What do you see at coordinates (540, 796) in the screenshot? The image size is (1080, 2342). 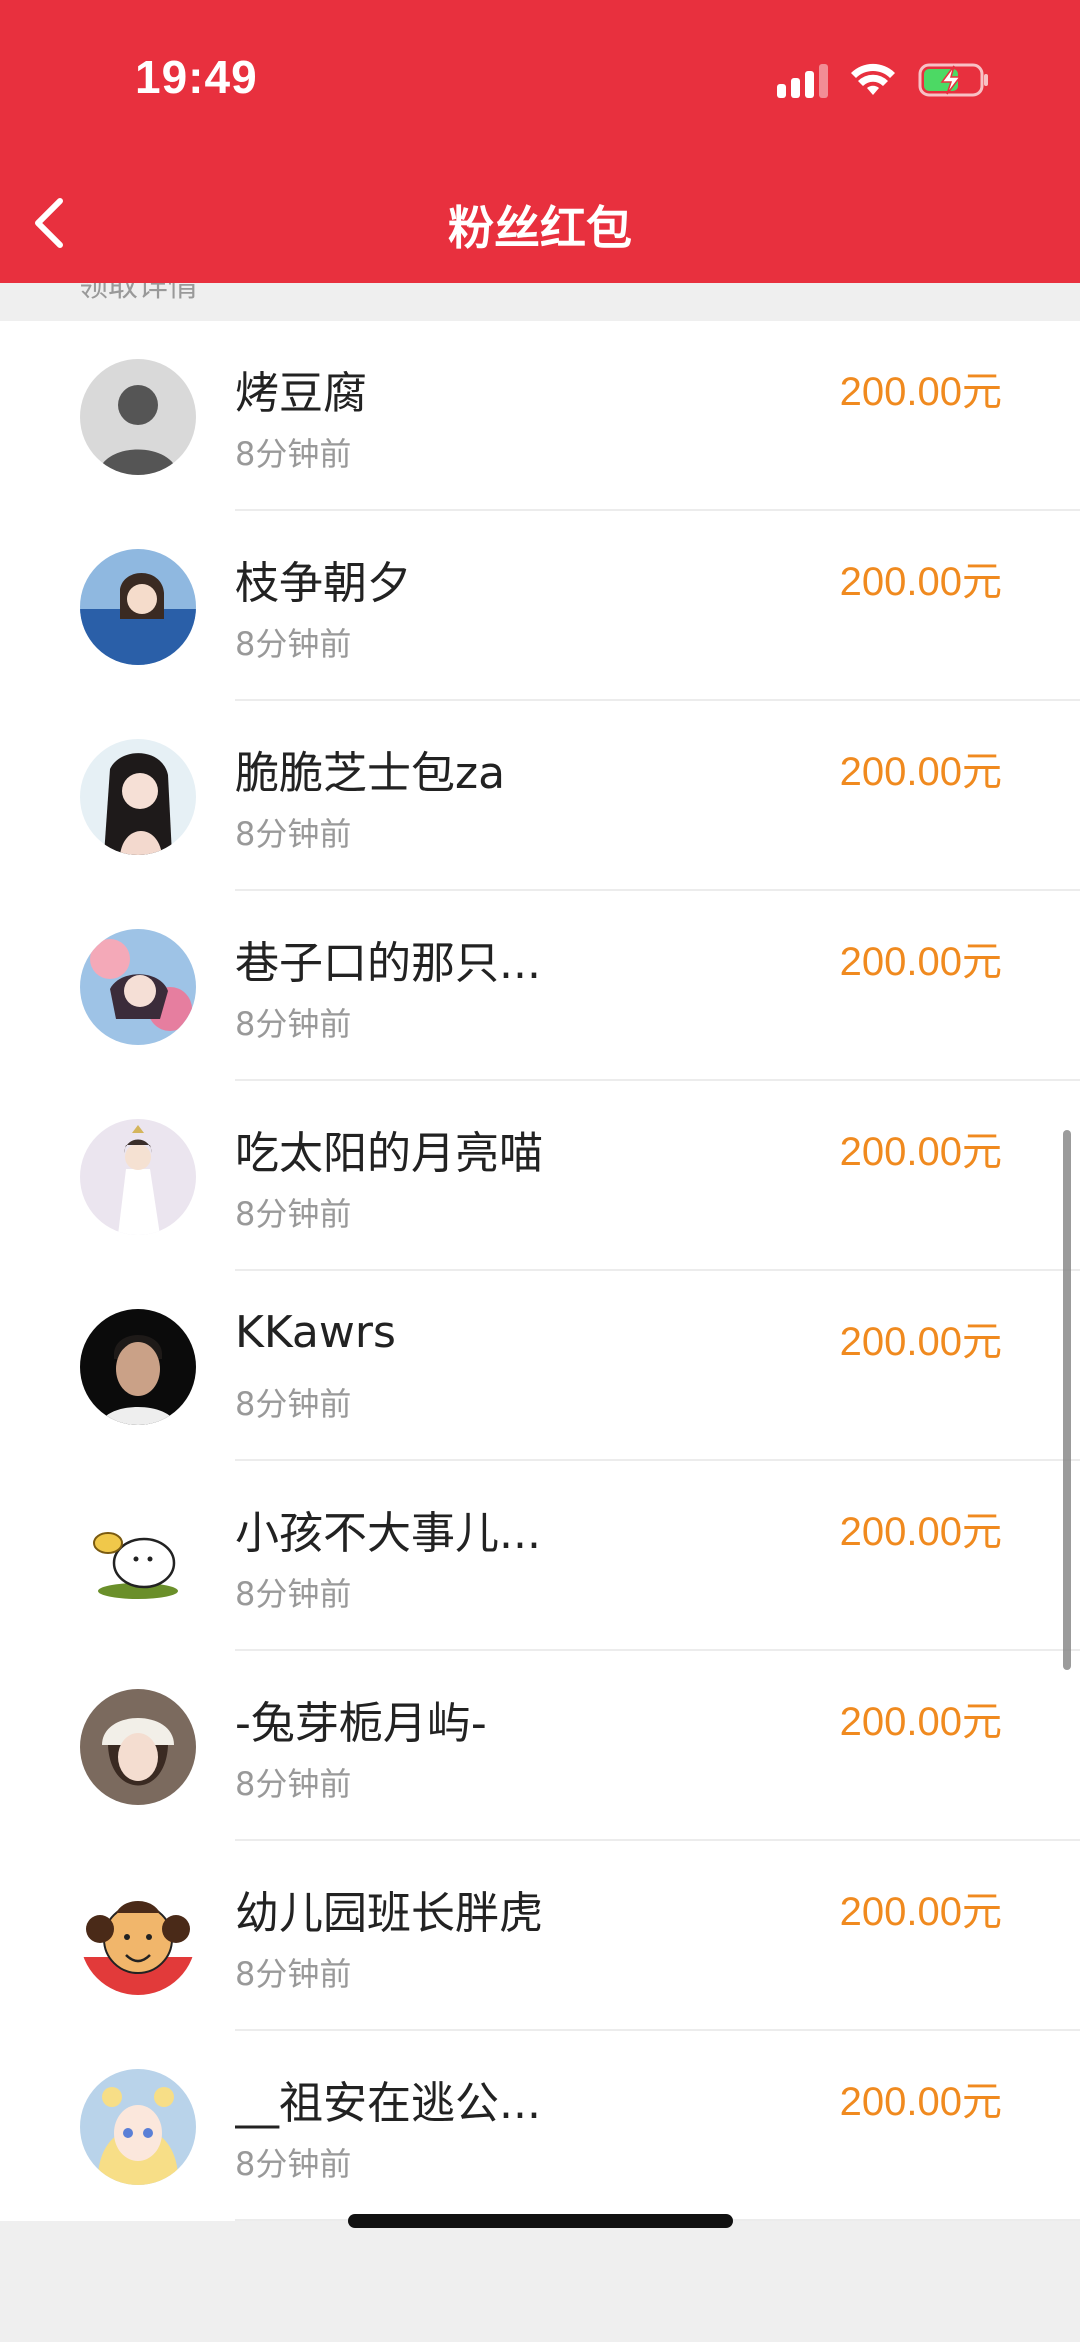 I see `list-item: 脆脆芝士包za 8分钟前 200.00元` at bounding box center [540, 796].